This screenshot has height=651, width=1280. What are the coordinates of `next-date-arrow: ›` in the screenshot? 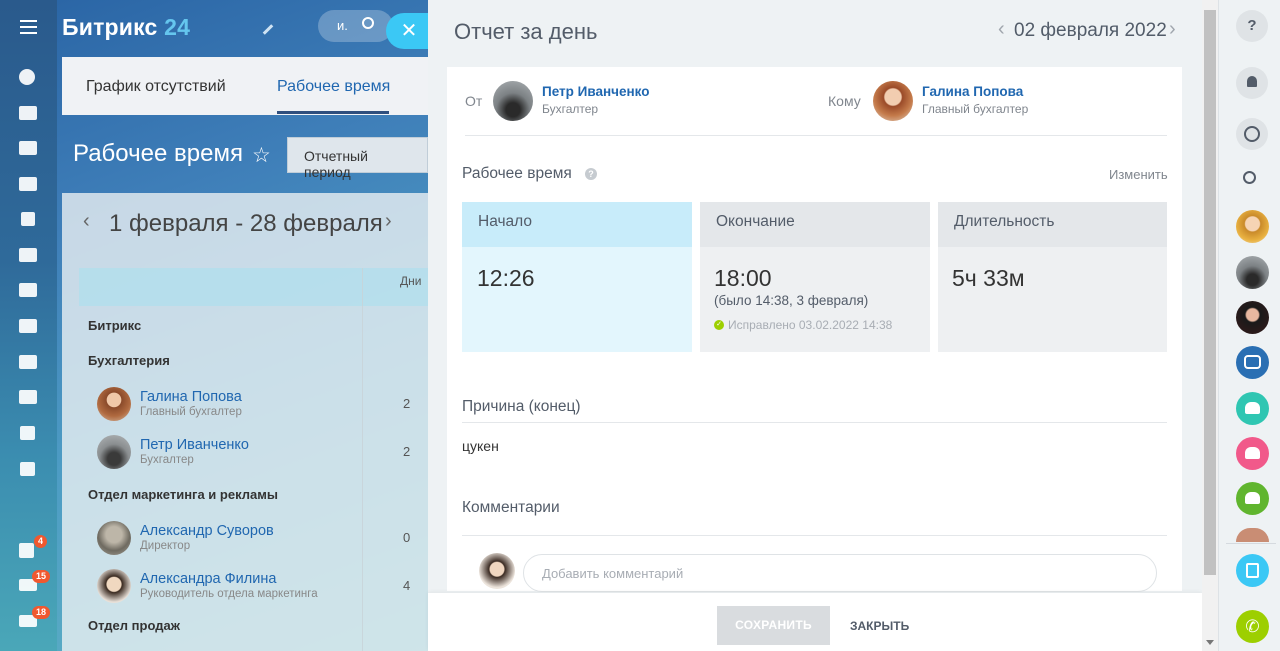 It's located at (1172, 29).